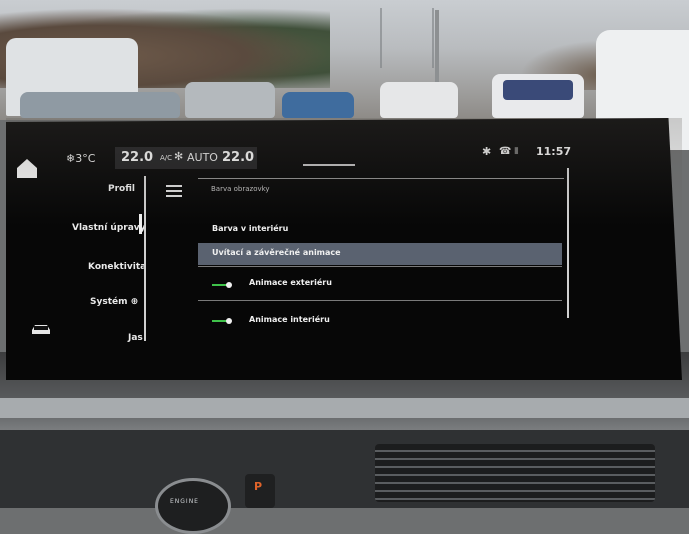  What do you see at coordinates (516, 151) in the screenshot?
I see `signal-icon: ▮` at bounding box center [516, 151].